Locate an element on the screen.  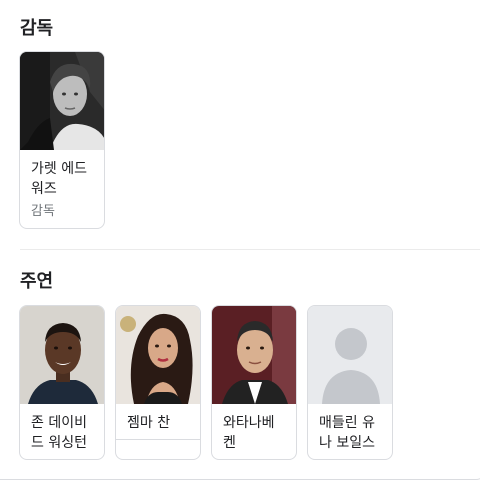
person-card-cast-3: 와타나베 켄 is located at coordinates (254, 382).